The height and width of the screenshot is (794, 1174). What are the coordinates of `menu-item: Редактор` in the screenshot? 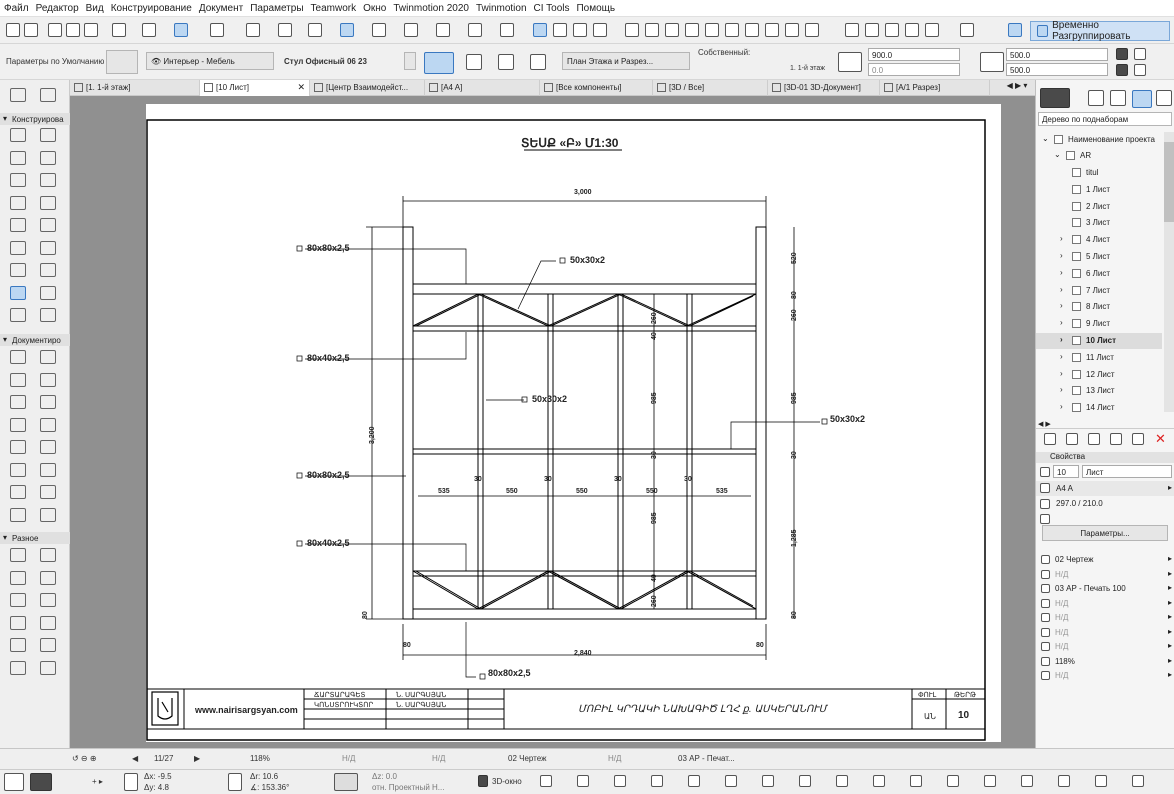 It's located at (57, 8).